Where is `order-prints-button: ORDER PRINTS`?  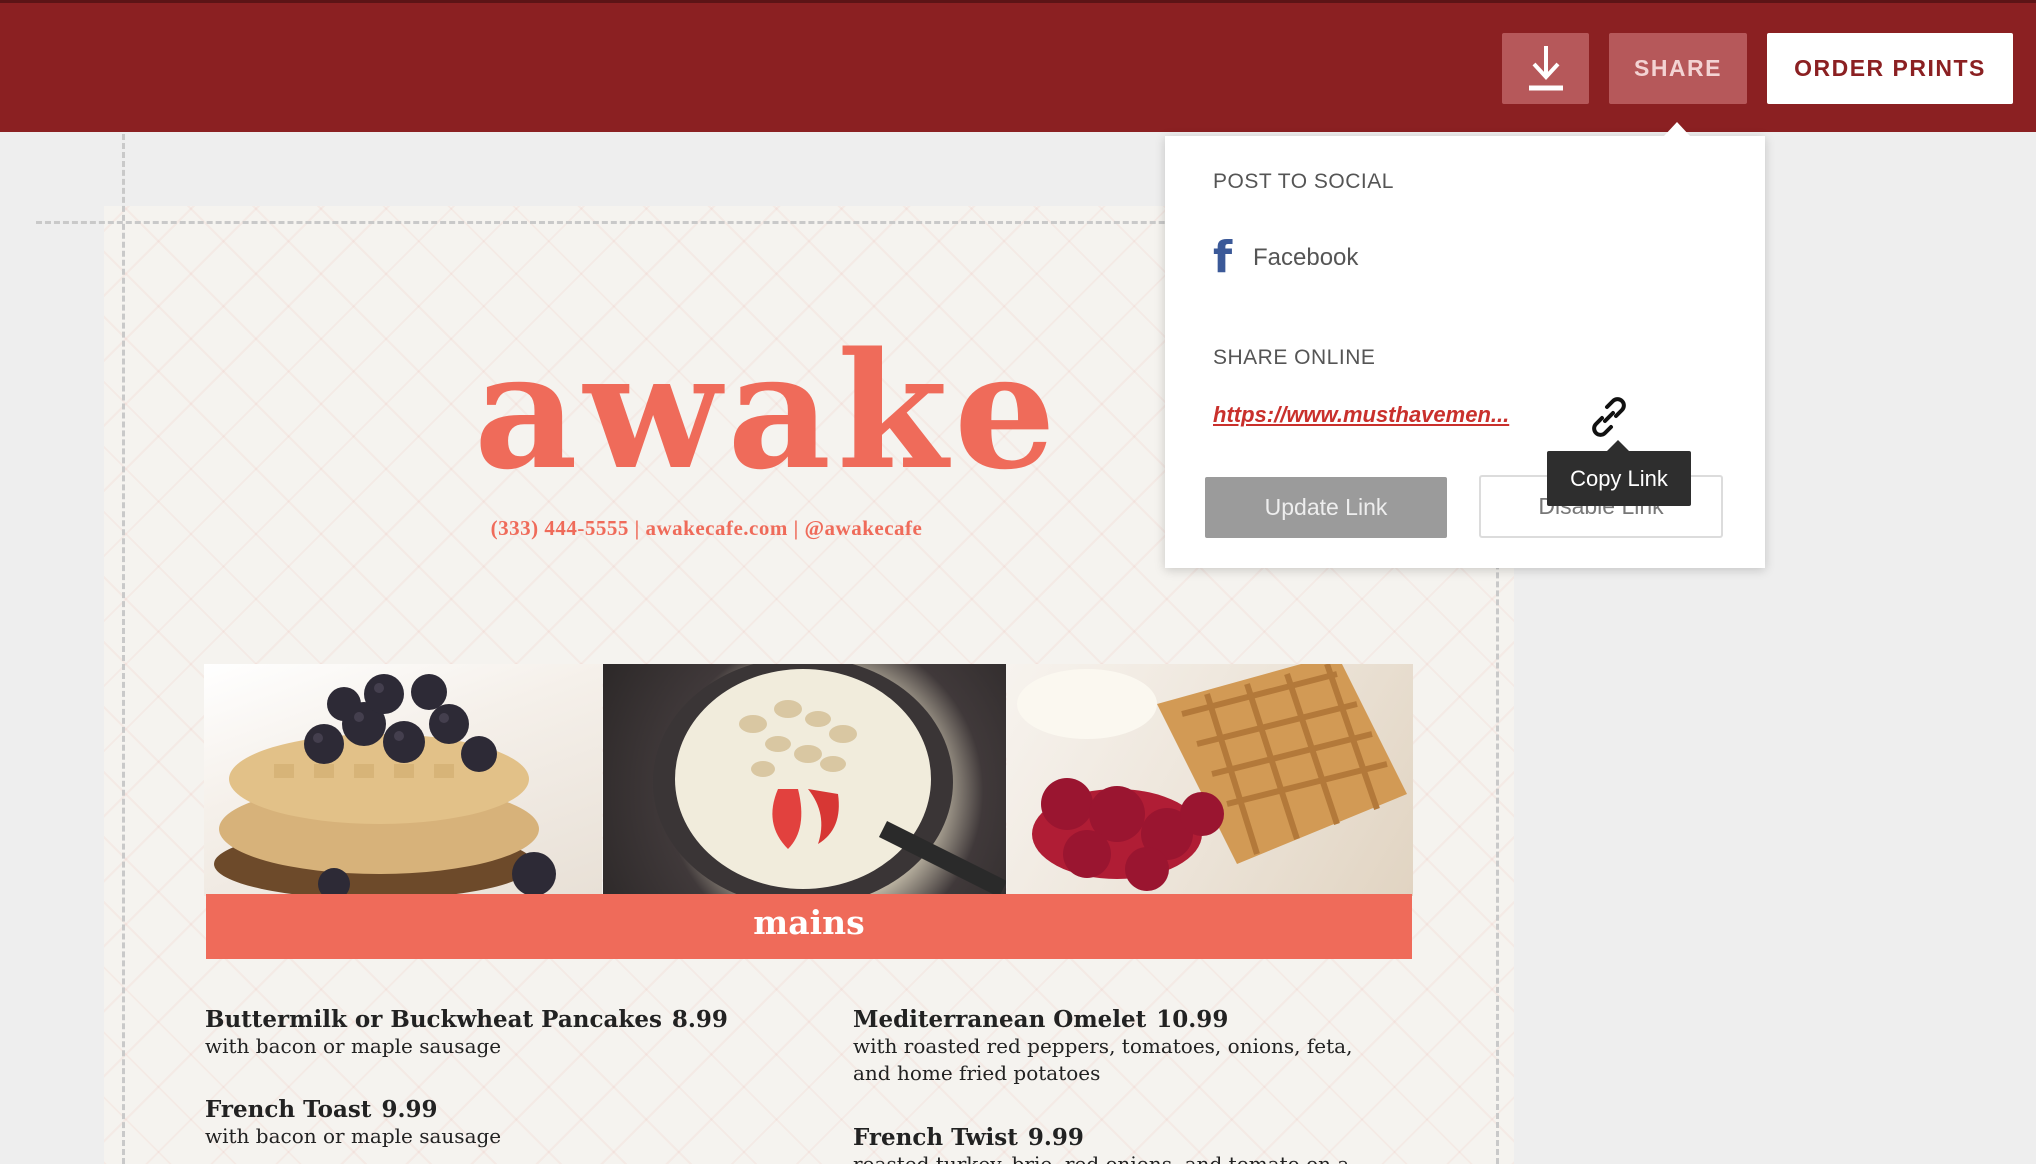
order-prints-button: ORDER PRINTS is located at coordinates (1890, 68).